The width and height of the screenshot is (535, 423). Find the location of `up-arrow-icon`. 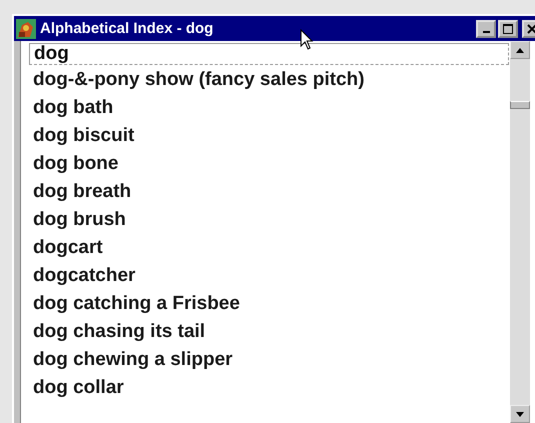

up-arrow-icon is located at coordinates (520, 50).